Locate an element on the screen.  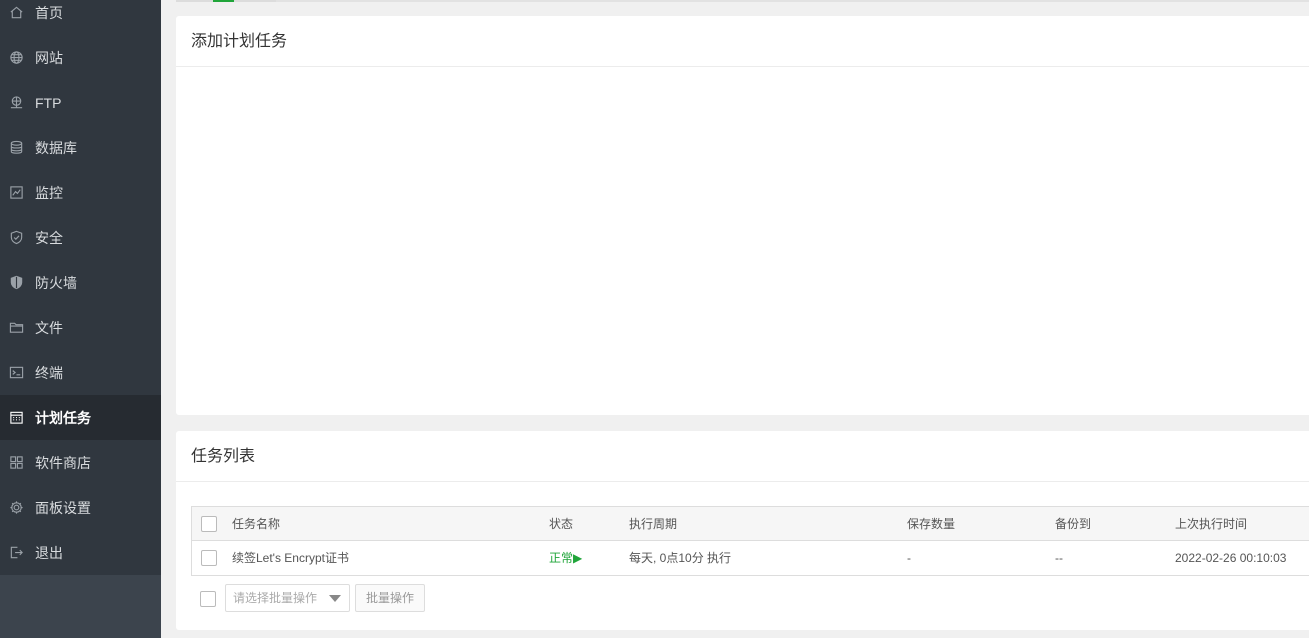
task-last-run: 2022-02-26 00:10:03 is located at coordinates (1231, 558).